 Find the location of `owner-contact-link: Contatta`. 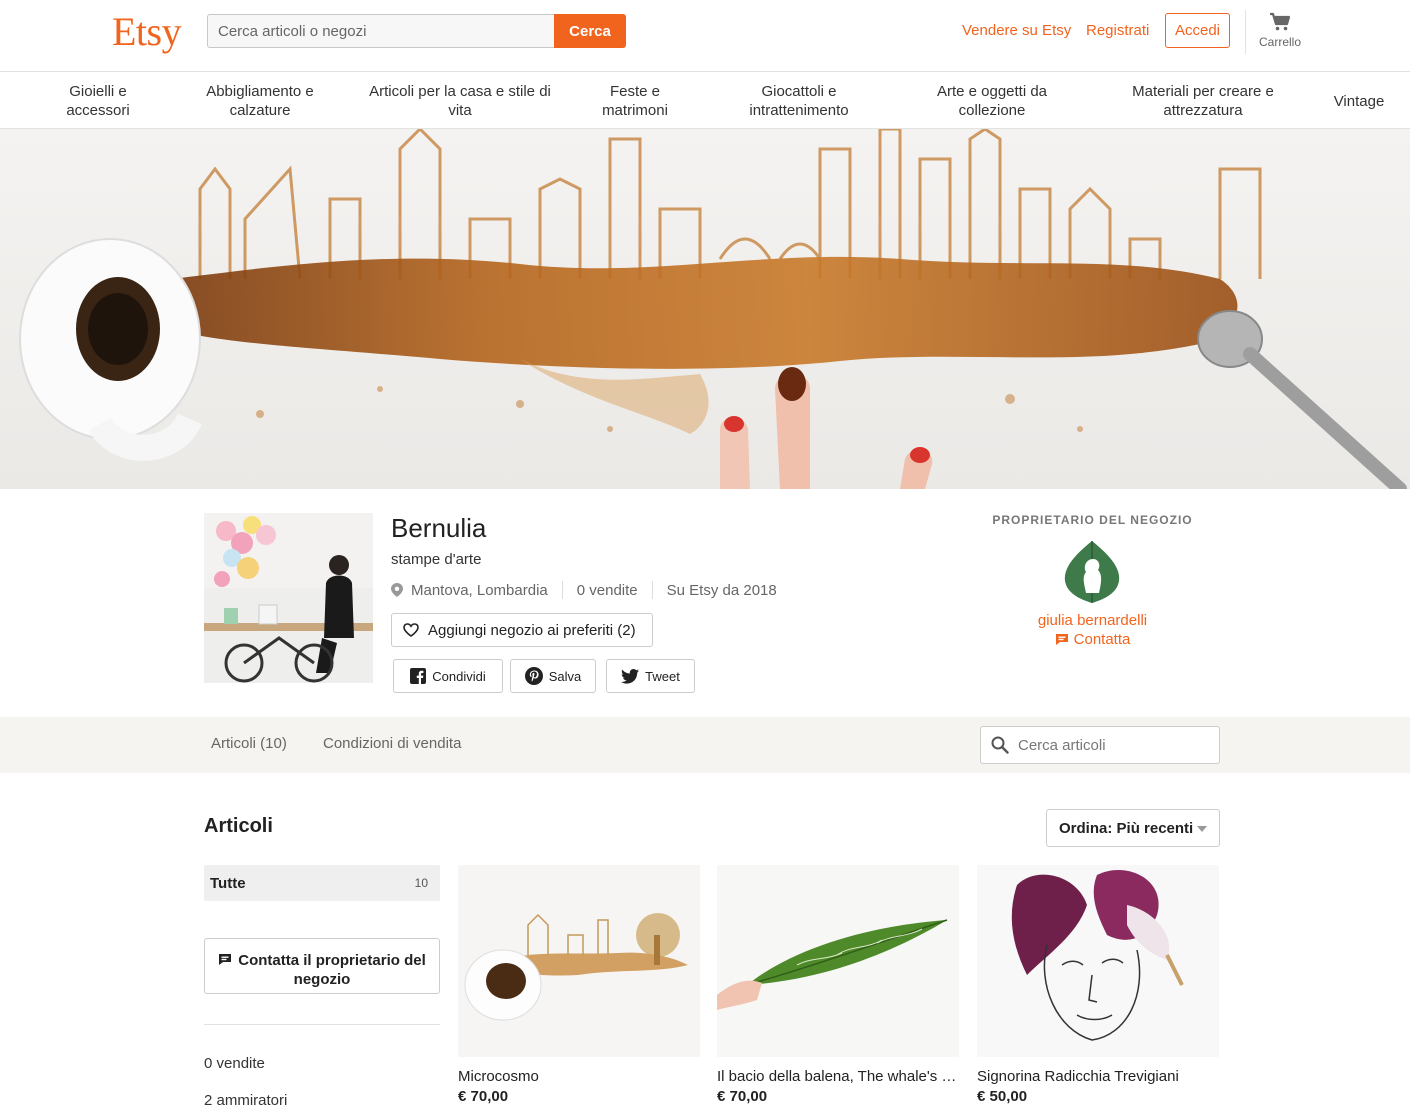

owner-contact-link: Contatta is located at coordinates (1092, 639).